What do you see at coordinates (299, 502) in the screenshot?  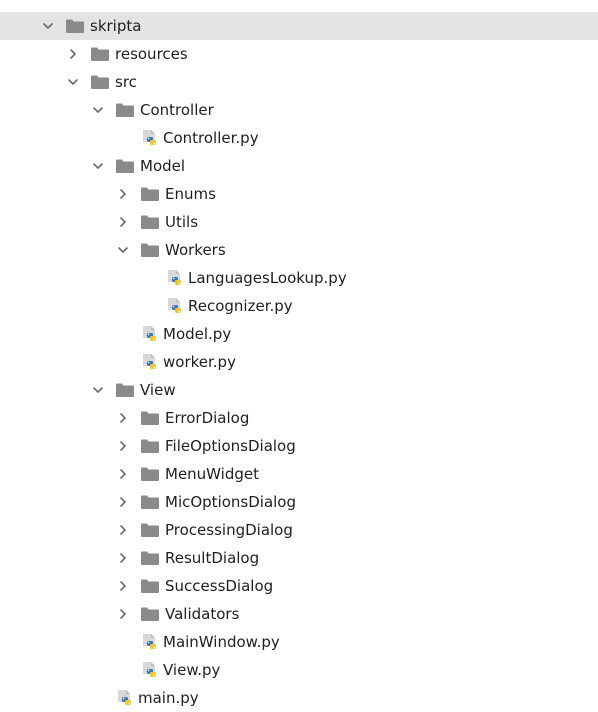 I see `tree-item-micoptionsdialog: MicOptionsDialog` at bounding box center [299, 502].